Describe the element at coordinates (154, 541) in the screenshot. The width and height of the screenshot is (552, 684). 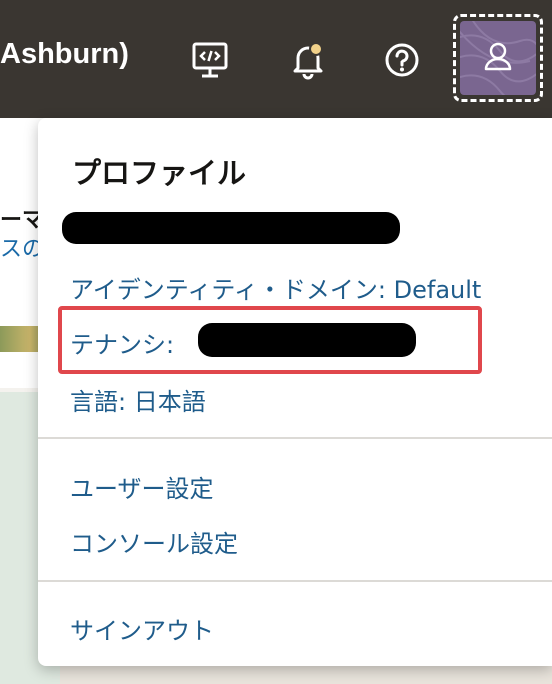
I see `console-settings-link: コンソール設定` at that location.